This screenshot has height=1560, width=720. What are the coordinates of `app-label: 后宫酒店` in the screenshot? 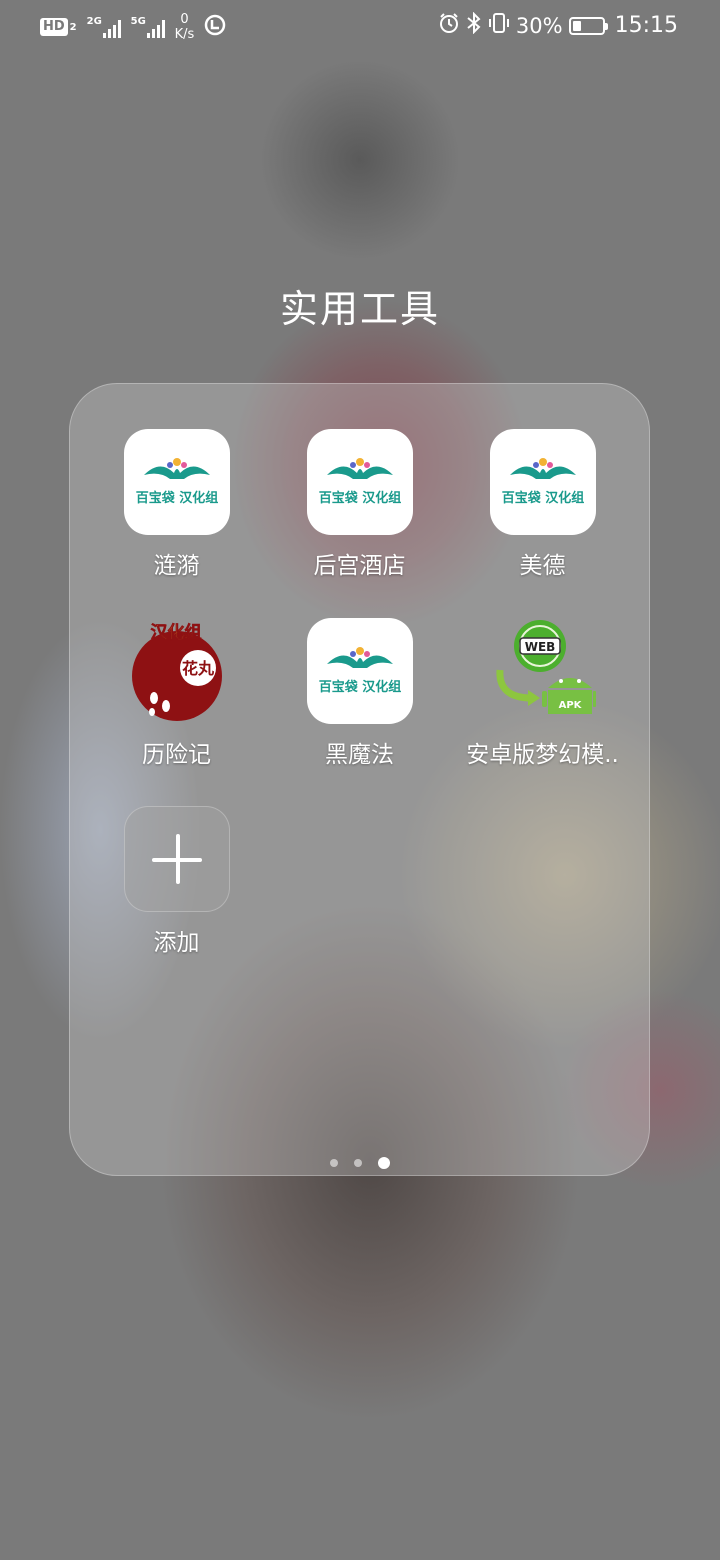 It's located at (359, 566).